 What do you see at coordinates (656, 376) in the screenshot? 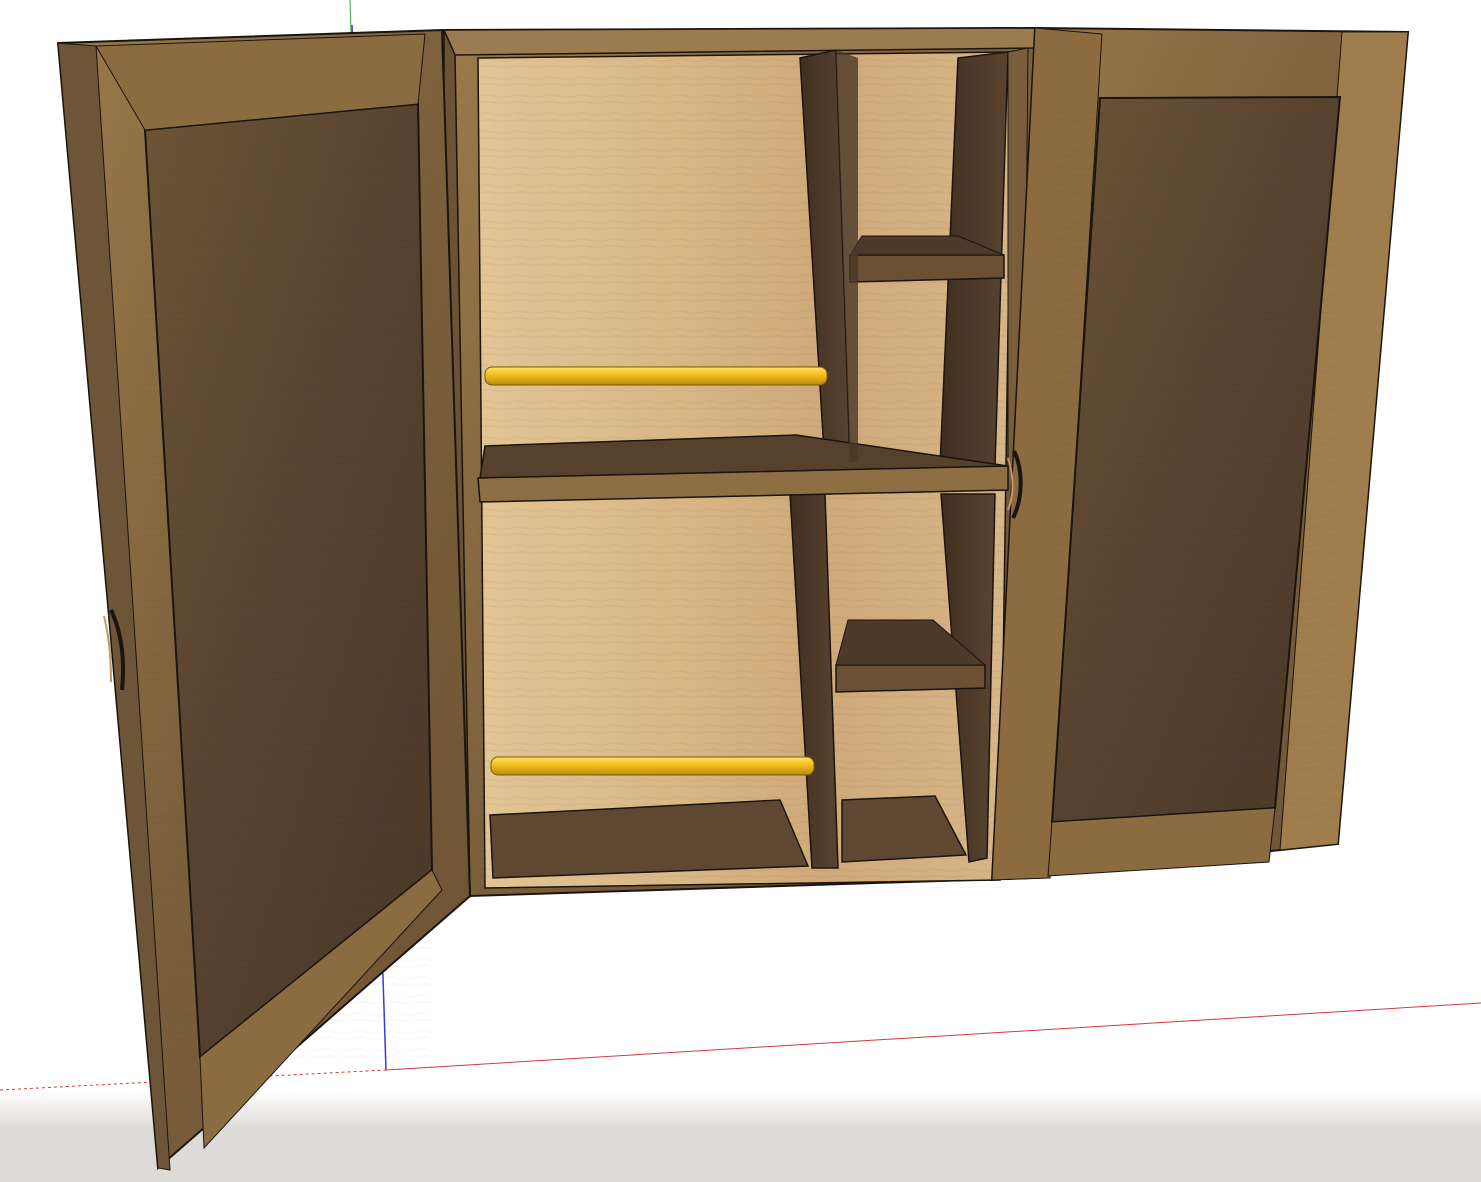
I see `upper-dowel-rod` at bounding box center [656, 376].